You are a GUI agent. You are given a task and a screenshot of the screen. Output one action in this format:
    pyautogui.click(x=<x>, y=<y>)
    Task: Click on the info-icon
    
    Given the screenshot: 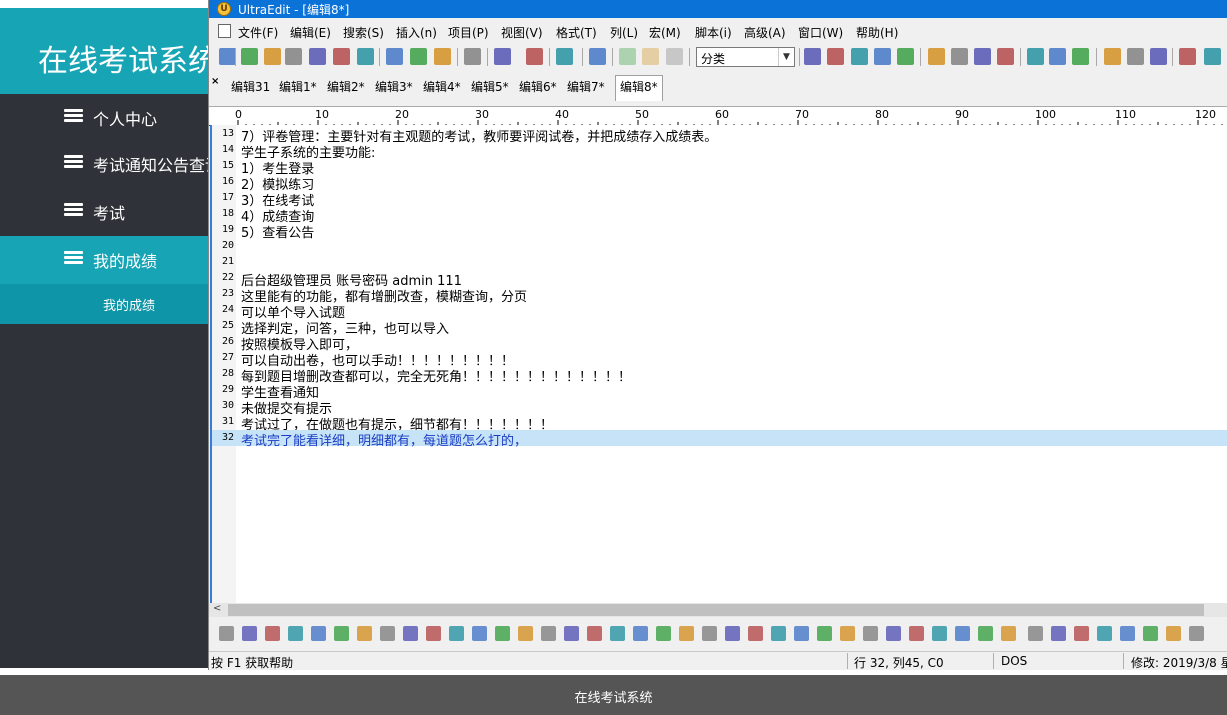 What is the action you would take?
    pyautogui.click(x=1187, y=56)
    